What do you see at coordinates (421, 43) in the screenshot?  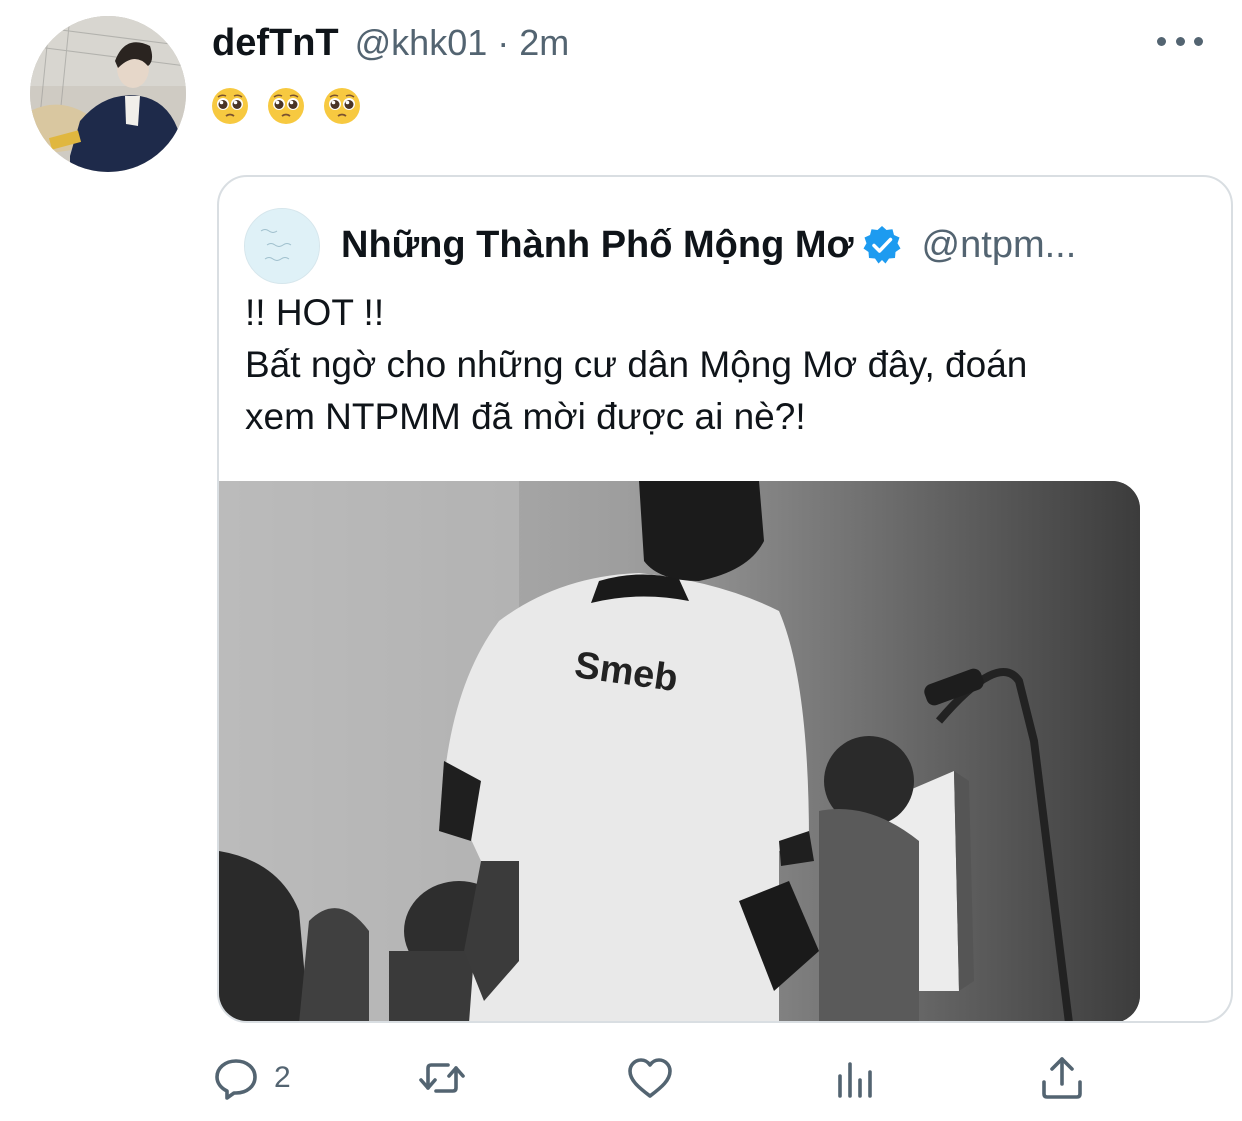 I see `author-handle: @khk01` at bounding box center [421, 43].